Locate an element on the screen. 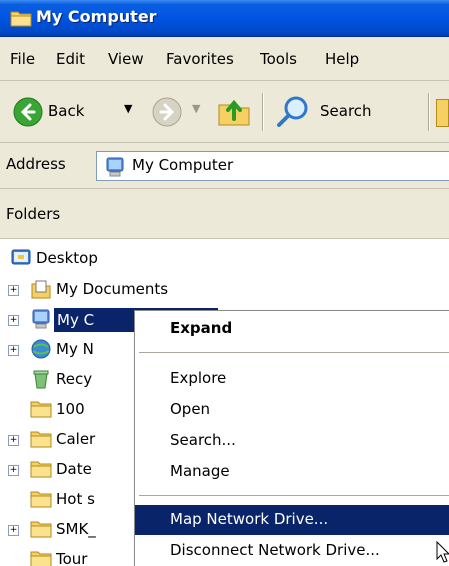  folders-title: Folders is located at coordinates (33, 214).